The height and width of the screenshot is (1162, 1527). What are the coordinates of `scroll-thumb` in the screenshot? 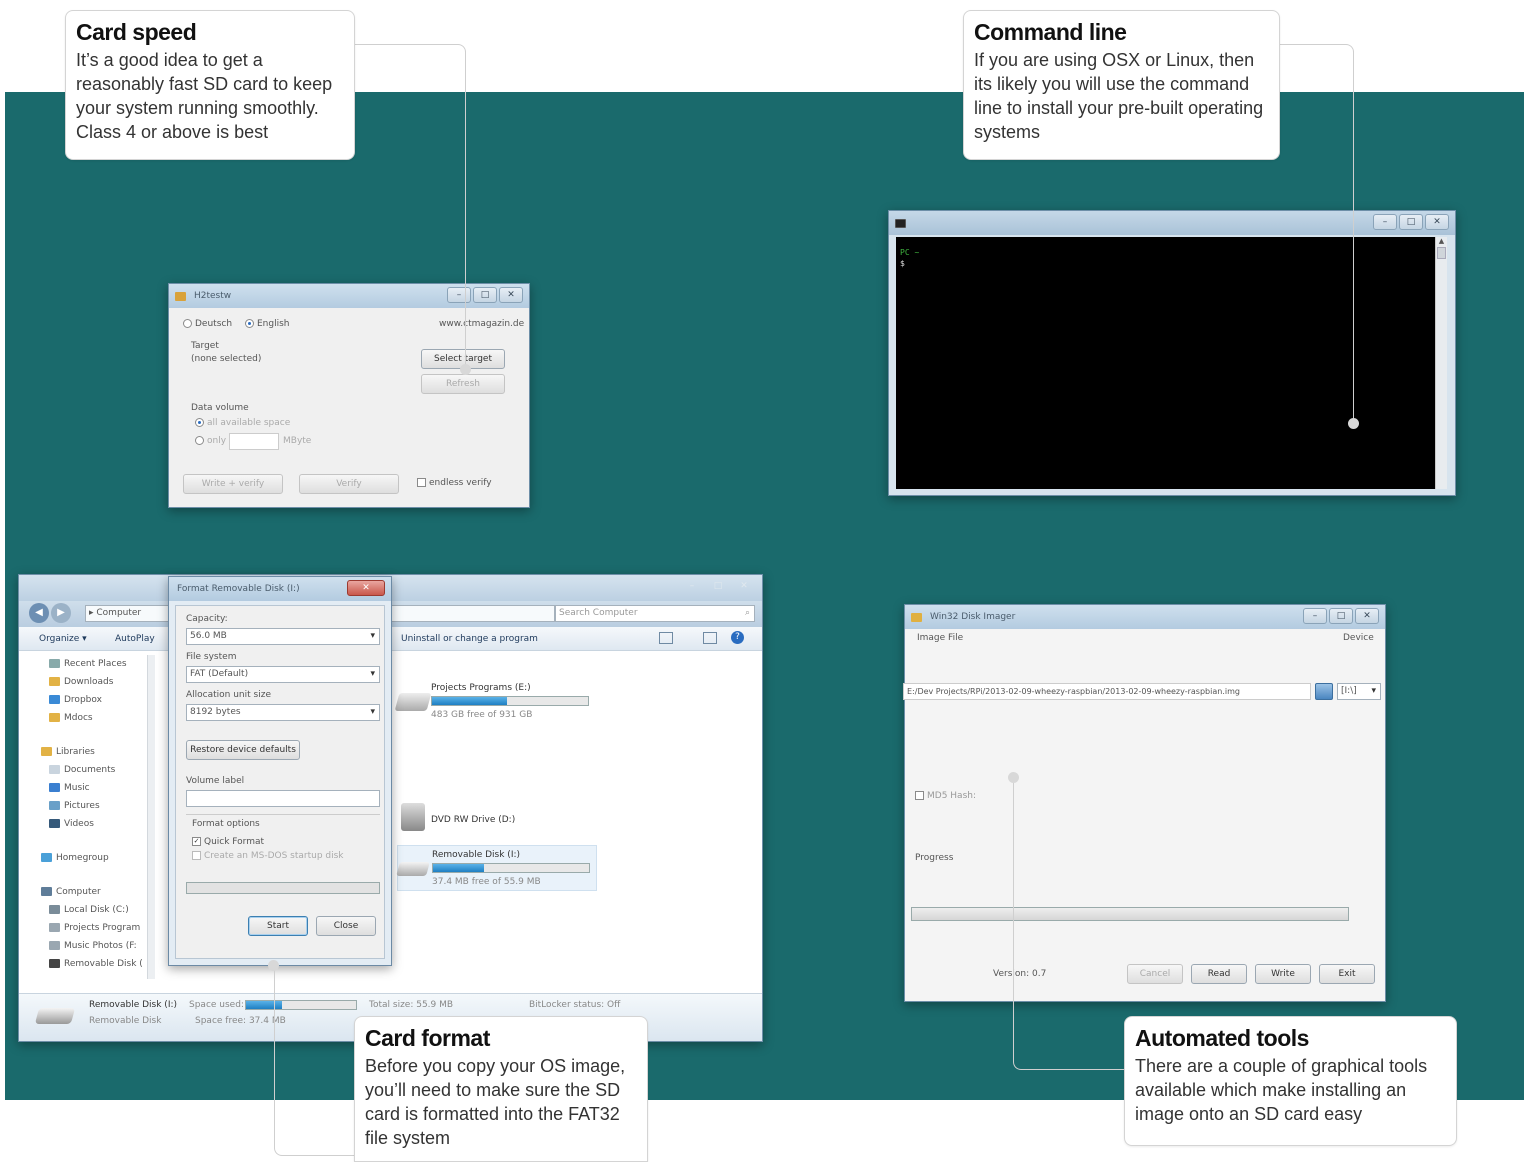 It's located at (1441, 253).